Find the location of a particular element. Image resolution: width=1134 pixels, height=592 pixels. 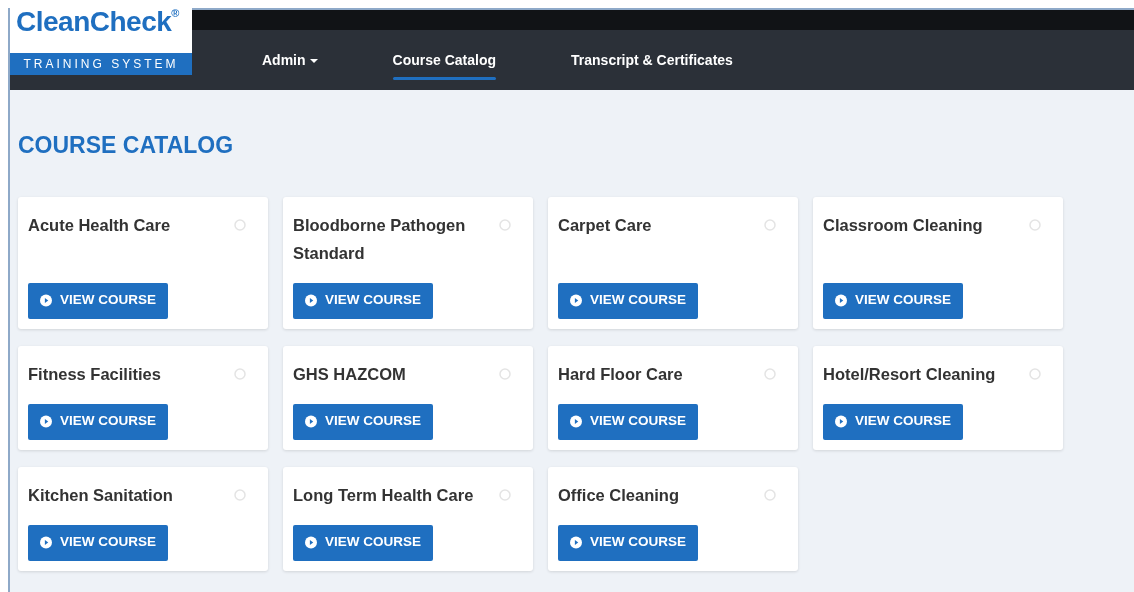

course-title: Carpet Care is located at coordinates (605, 225).